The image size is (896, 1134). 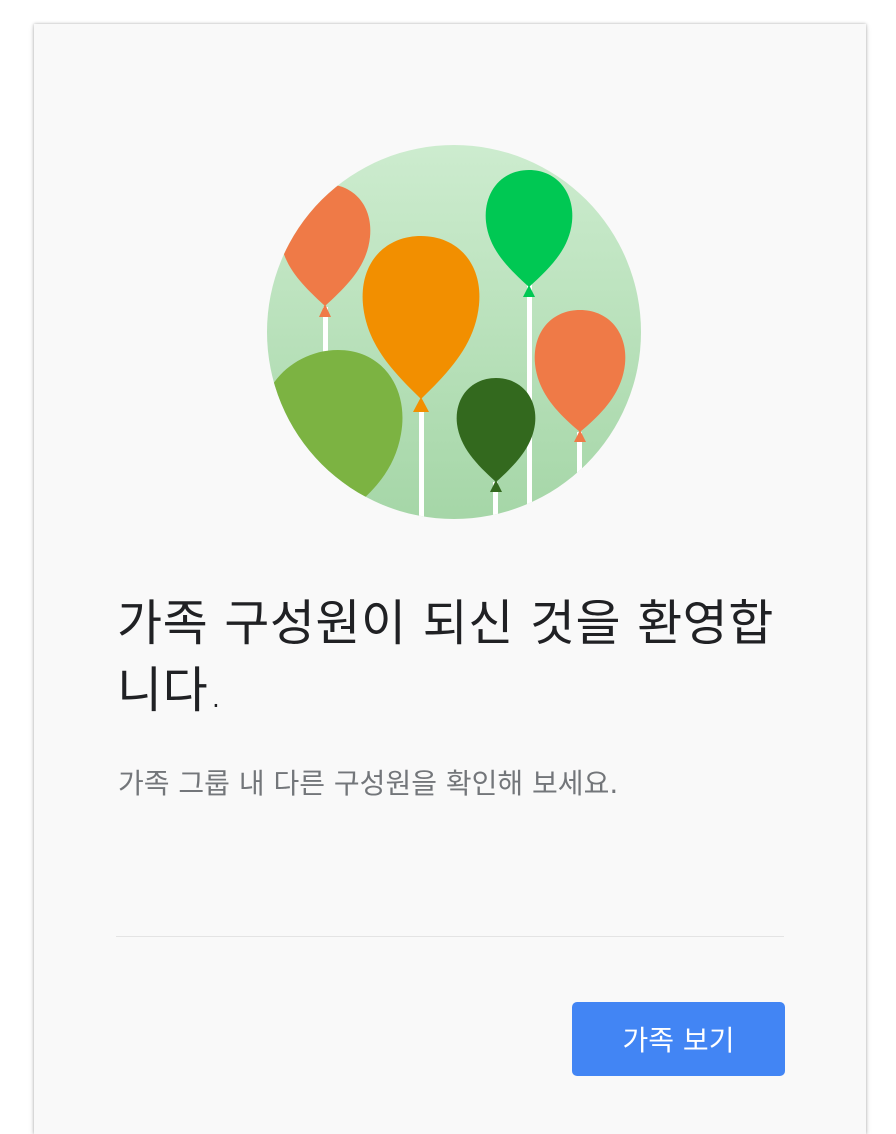 I want to click on card-divider, so click(x=450, y=936).